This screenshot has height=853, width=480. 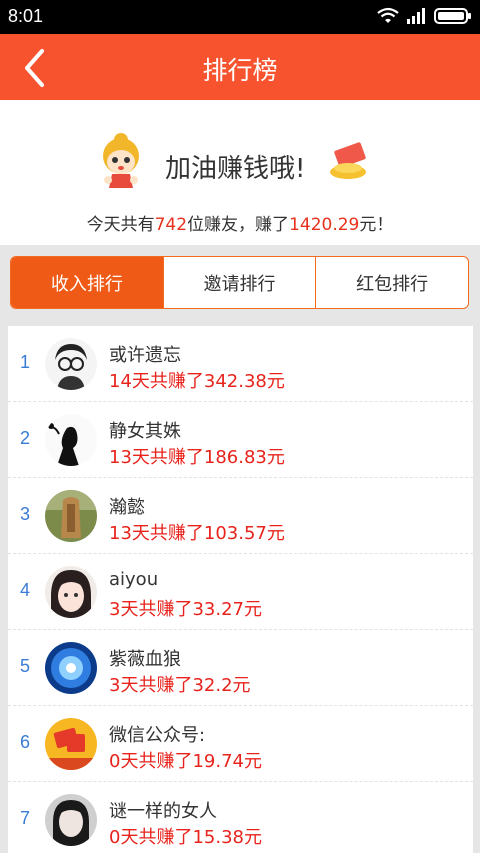 I want to click on page-title: 排行榜, so click(x=240, y=70).